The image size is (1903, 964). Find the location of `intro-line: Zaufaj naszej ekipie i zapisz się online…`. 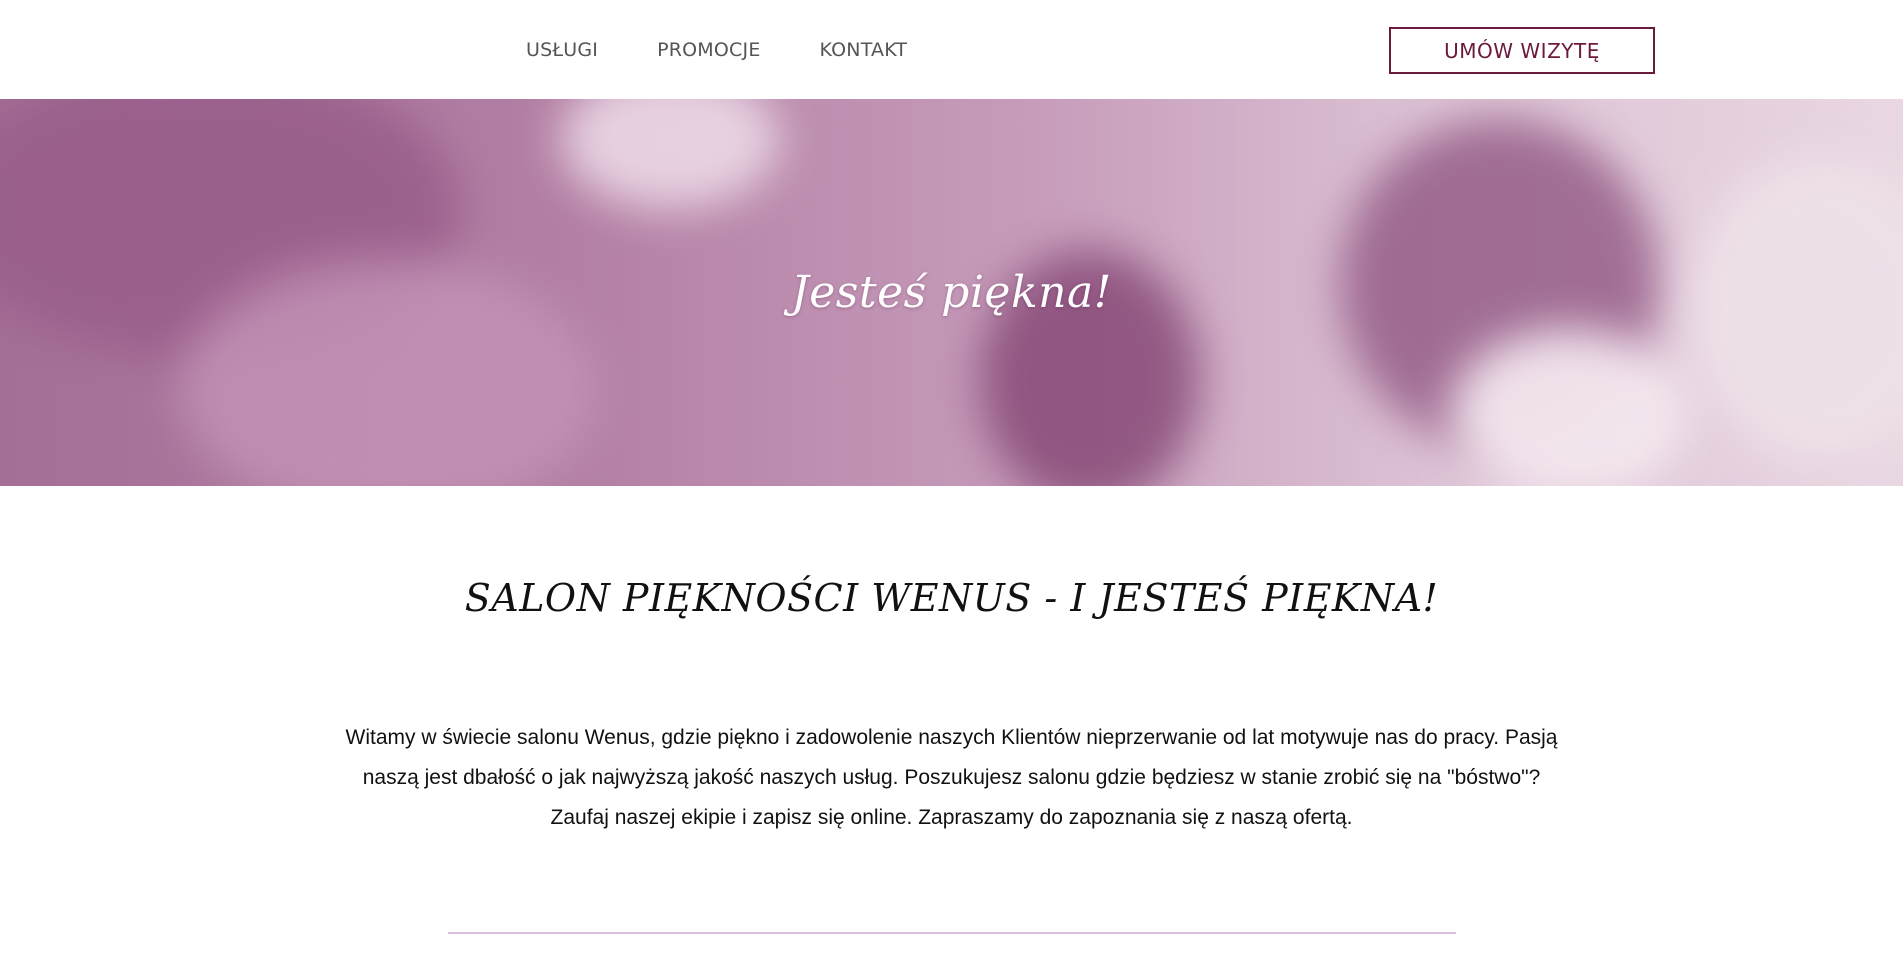

intro-line: Zaufaj naszej ekipie i zapisz się online… is located at coordinates (951, 817).